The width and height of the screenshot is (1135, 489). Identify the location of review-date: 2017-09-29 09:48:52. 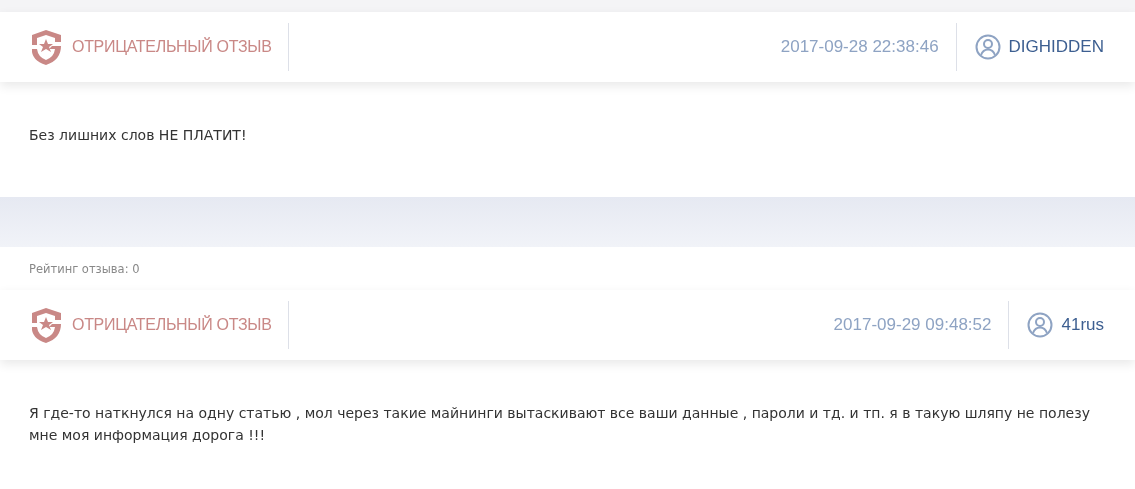
(912, 325).